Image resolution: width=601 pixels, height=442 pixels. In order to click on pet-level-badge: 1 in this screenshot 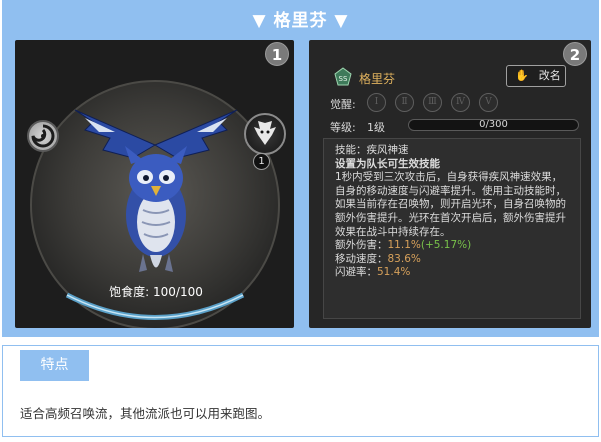, I will do `click(261, 161)`.